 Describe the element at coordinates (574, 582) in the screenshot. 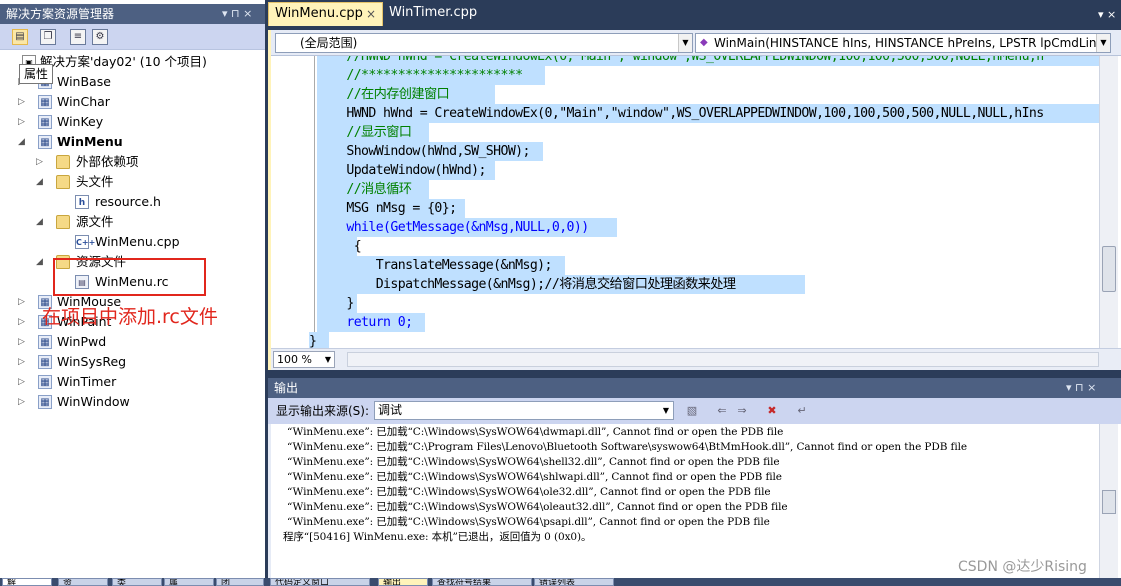

I see `tab-error-list: 错误列表` at that location.